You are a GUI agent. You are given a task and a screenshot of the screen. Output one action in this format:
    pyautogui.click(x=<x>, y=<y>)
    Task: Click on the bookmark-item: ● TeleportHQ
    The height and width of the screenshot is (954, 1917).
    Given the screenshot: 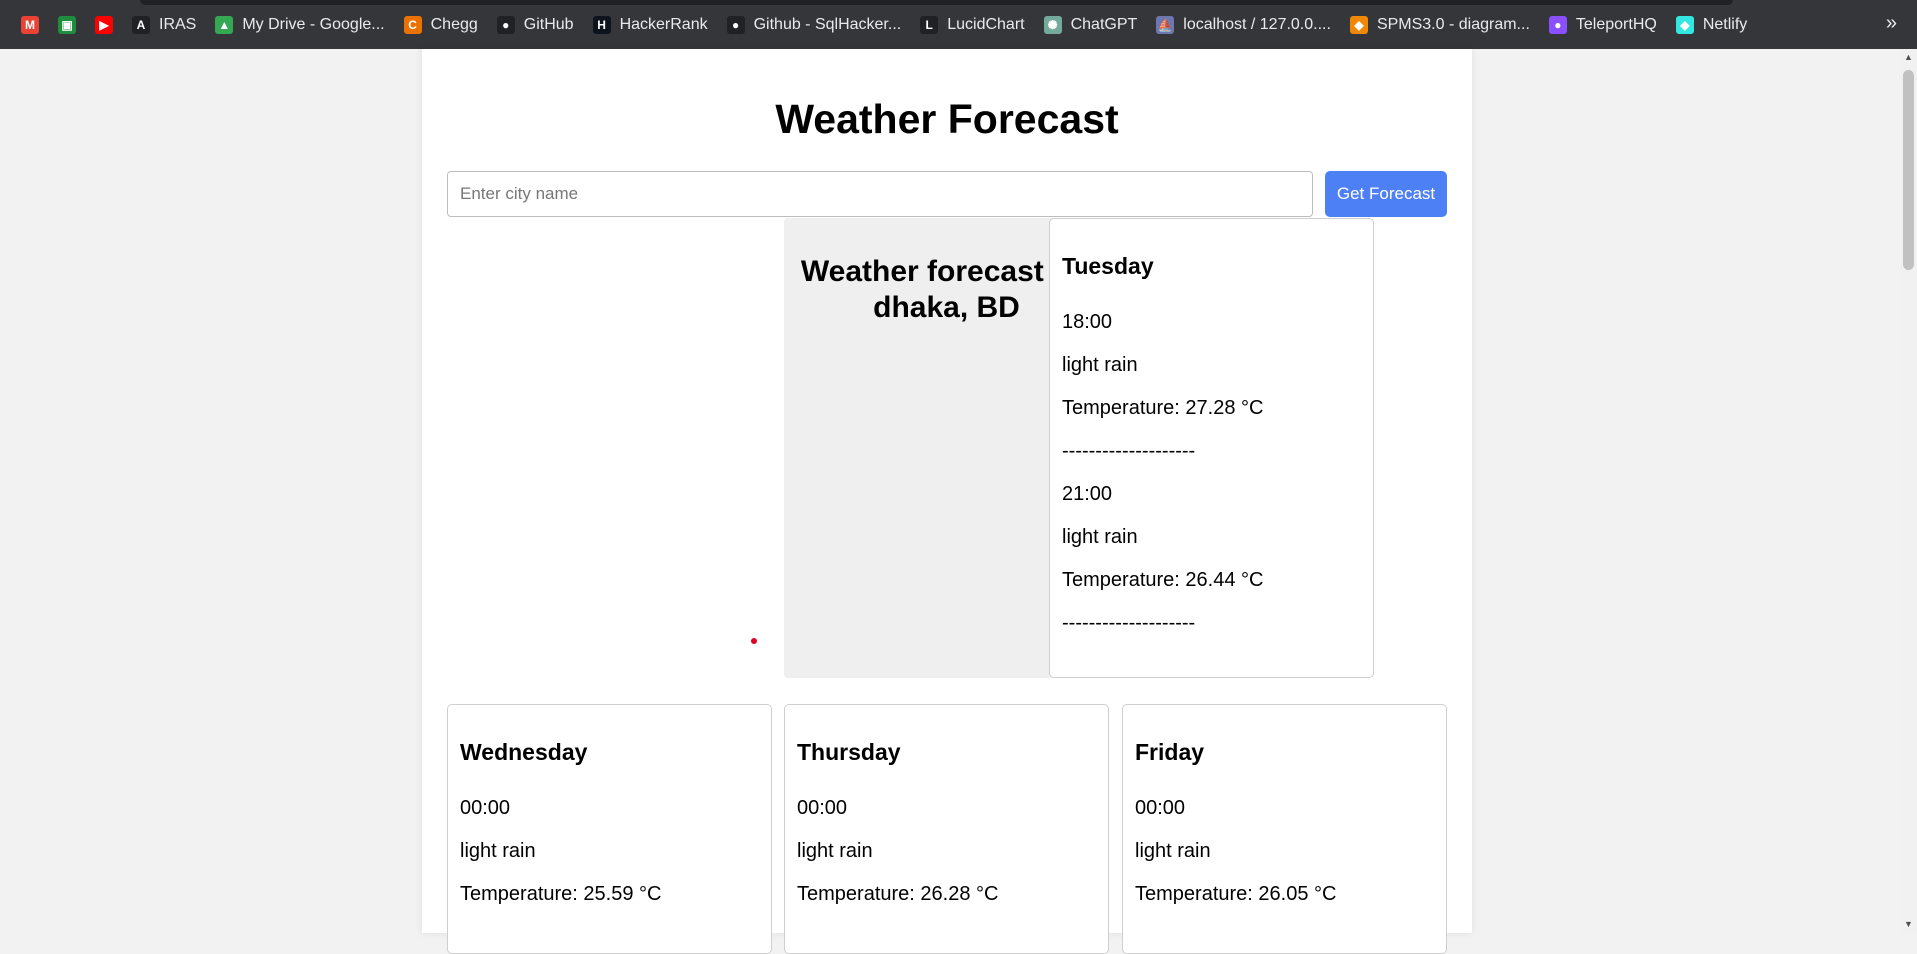 What is the action you would take?
    pyautogui.click(x=1603, y=25)
    